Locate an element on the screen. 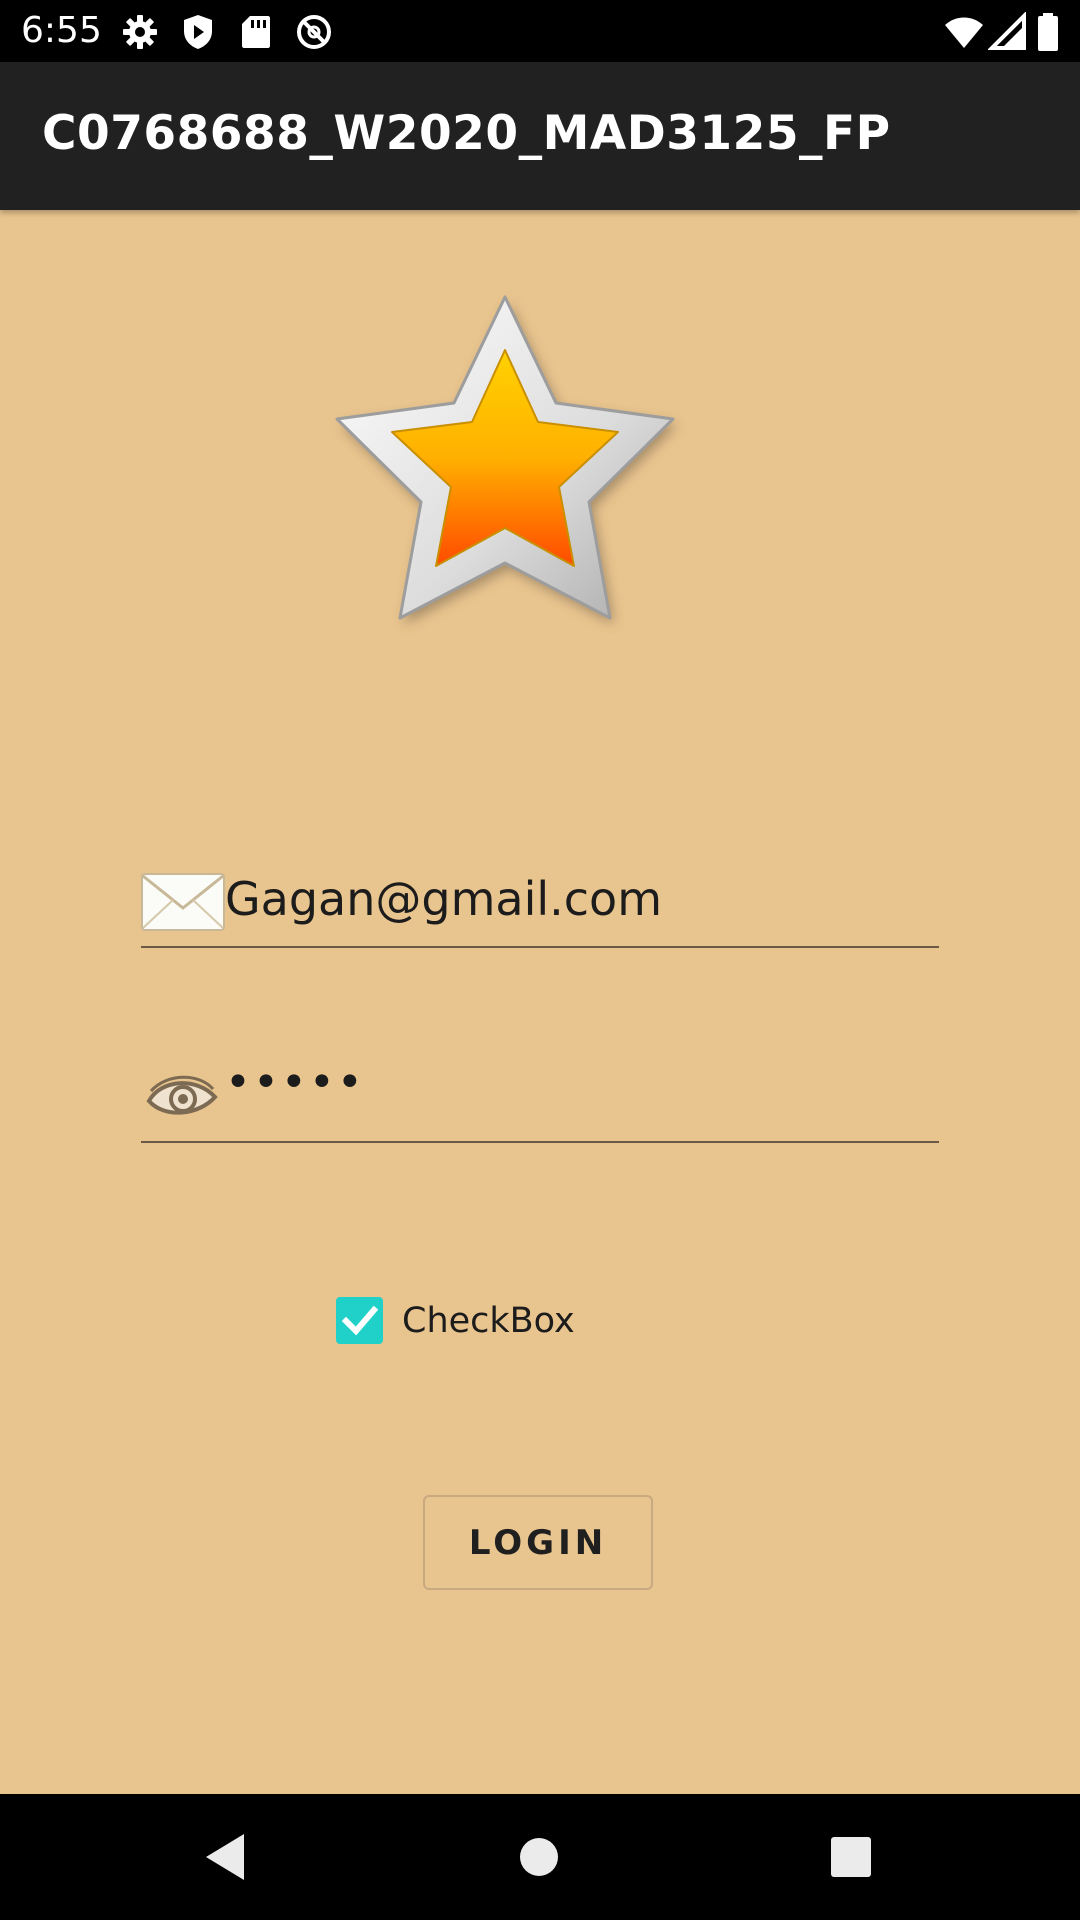  app-title: C0768688_W2020_MAD3125_FP is located at coordinates (466, 133).